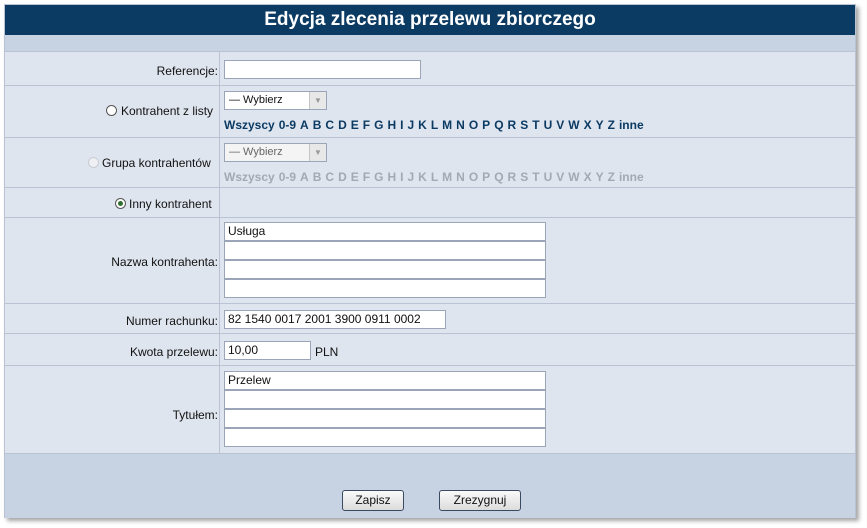 The width and height of the screenshot is (867, 528). What do you see at coordinates (173, 352) in the screenshot?
I see `amount-label: Kwota przelewu:` at bounding box center [173, 352].